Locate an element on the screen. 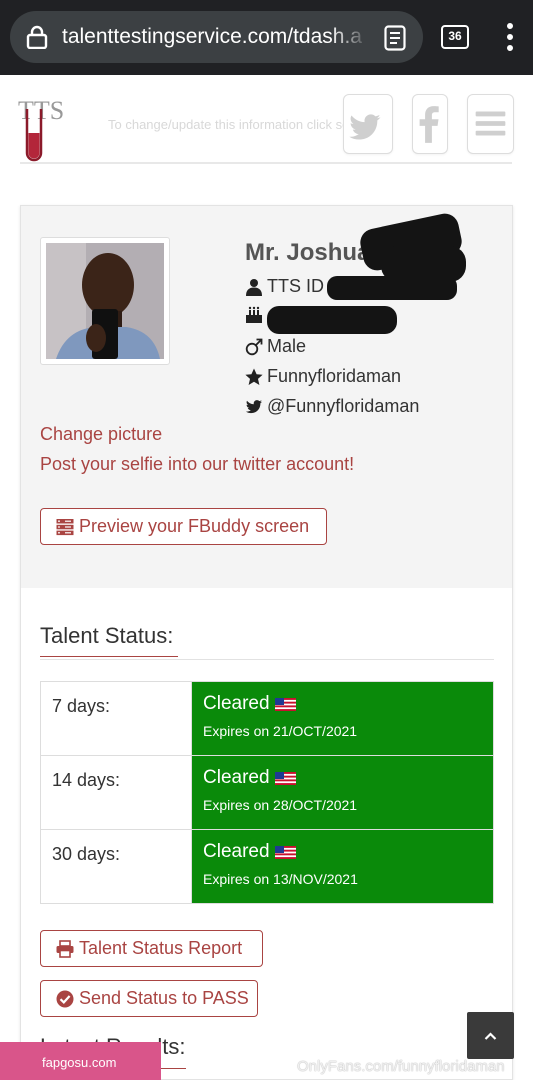 This screenshot has width=533, height=1080. period-cell: 7 days: is located at coordinates (116, 718).